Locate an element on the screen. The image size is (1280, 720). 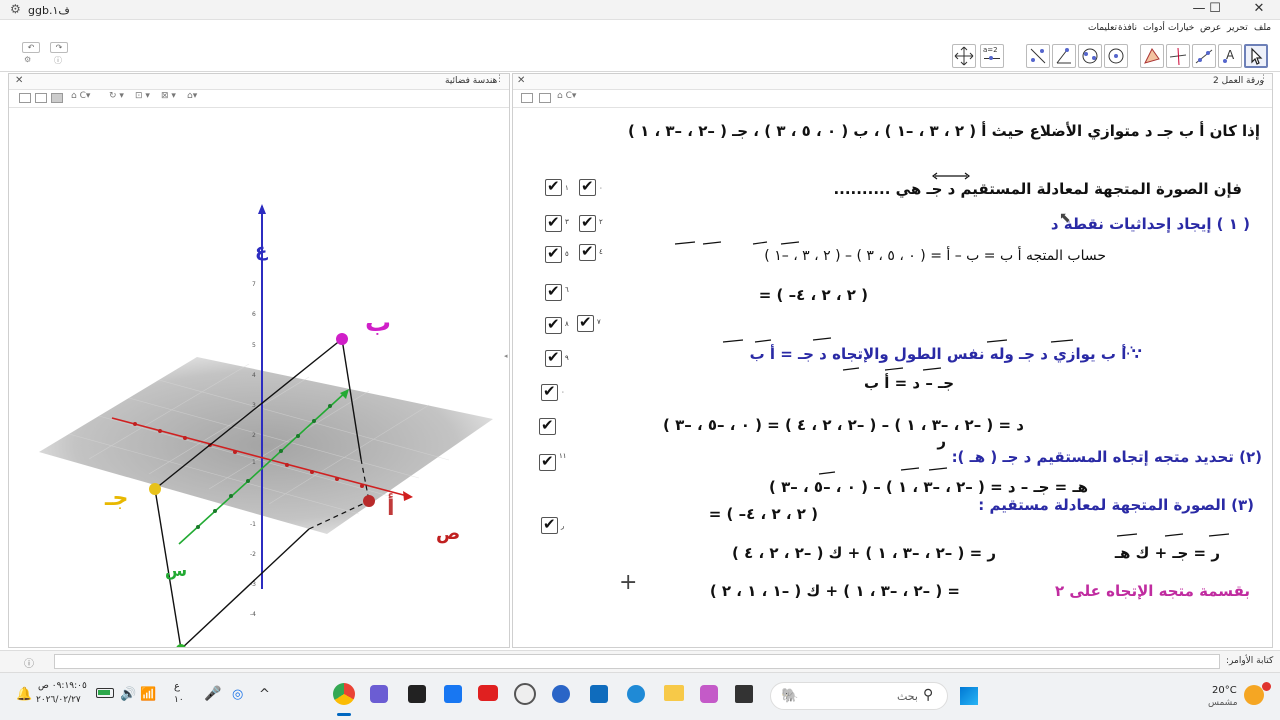
graphics-3d-style-bar: ⌂ C▾ ↻ ▾ ⊡ ▾ ⊠ ▾ ⌂▾ is located at coordinates (259, 99).